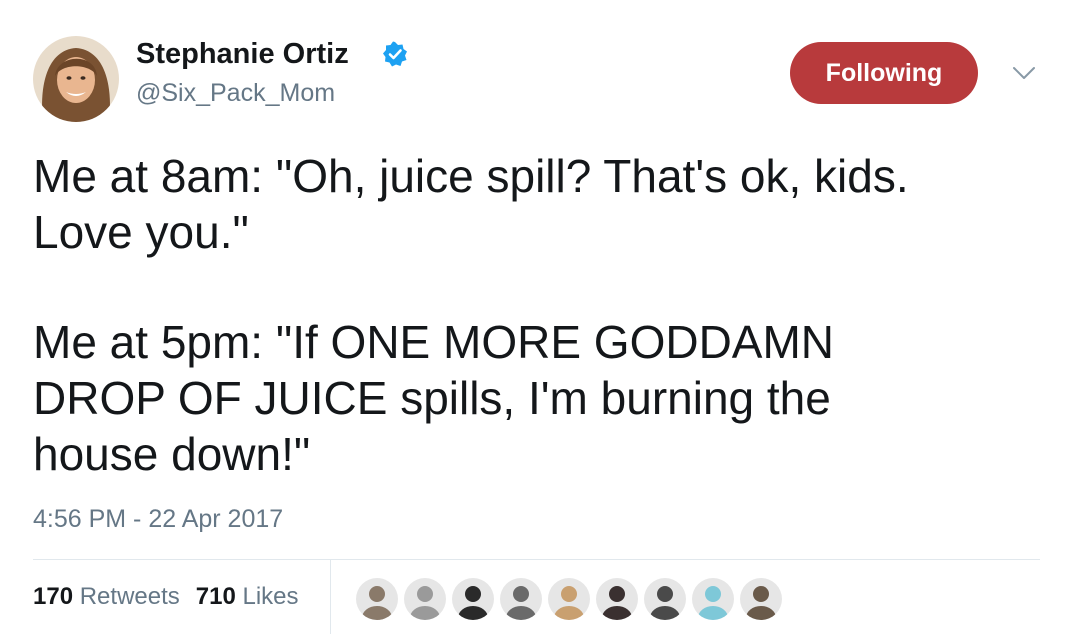  I want to click on profile-photo-icon, so click(76, 79).